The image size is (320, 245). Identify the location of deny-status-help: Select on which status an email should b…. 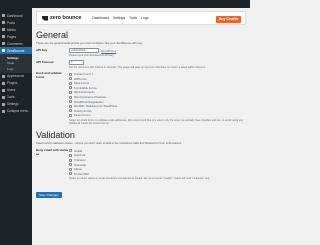
(140, 179).